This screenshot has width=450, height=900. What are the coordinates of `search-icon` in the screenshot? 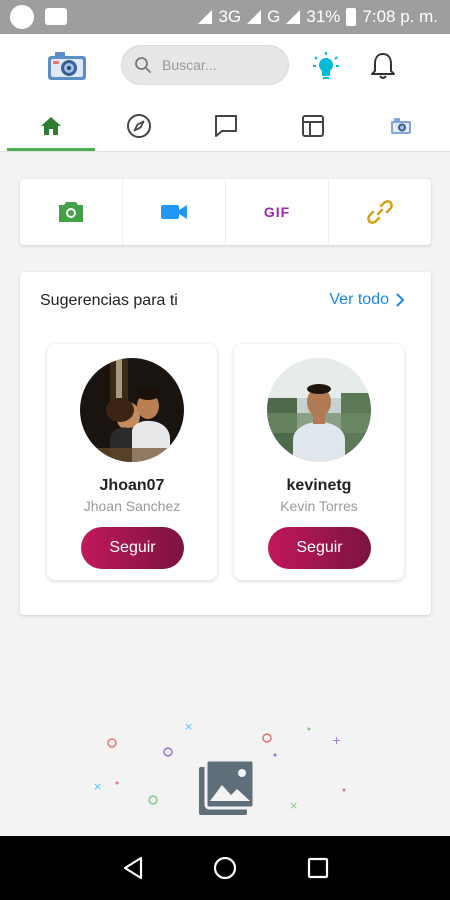 It's located at (143, 65).